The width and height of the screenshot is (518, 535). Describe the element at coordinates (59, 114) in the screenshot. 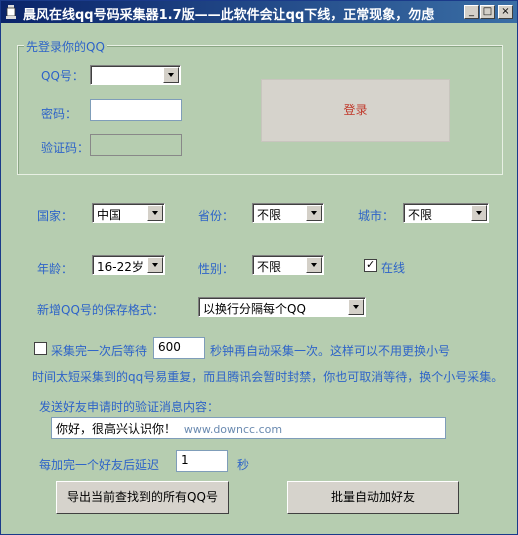

I see `password-label: 密码：` at that location.